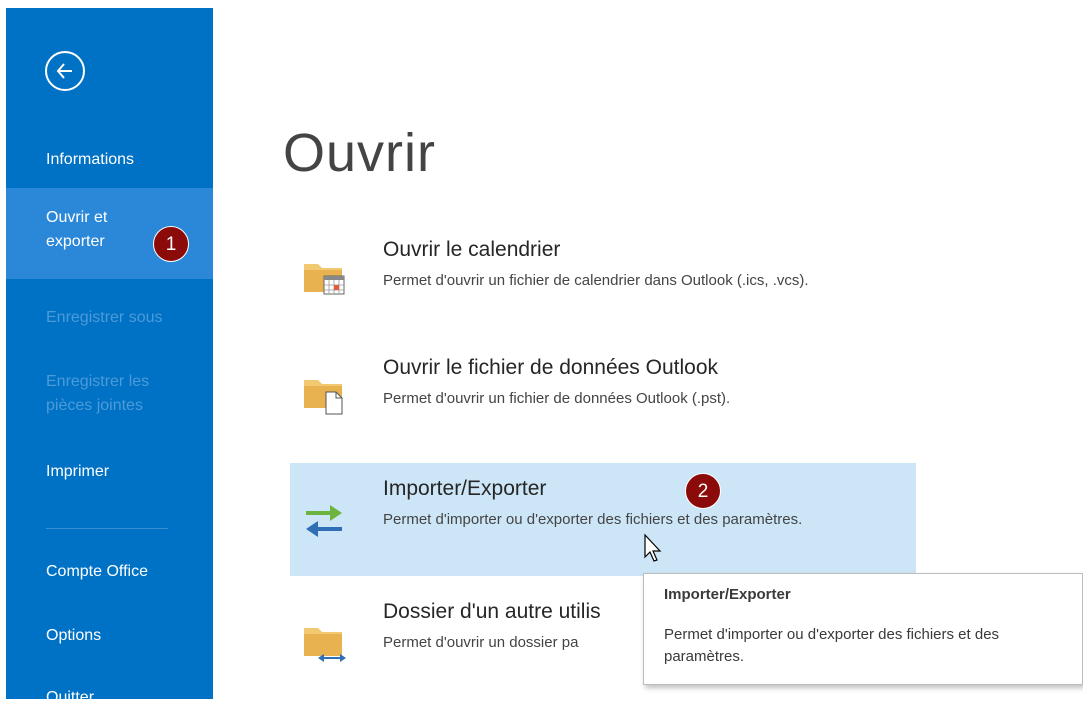  What do you see at coordinates (653, 547) in the screenshot?
I see `mouse-pointer-icon` at bounding box center [653, 547].